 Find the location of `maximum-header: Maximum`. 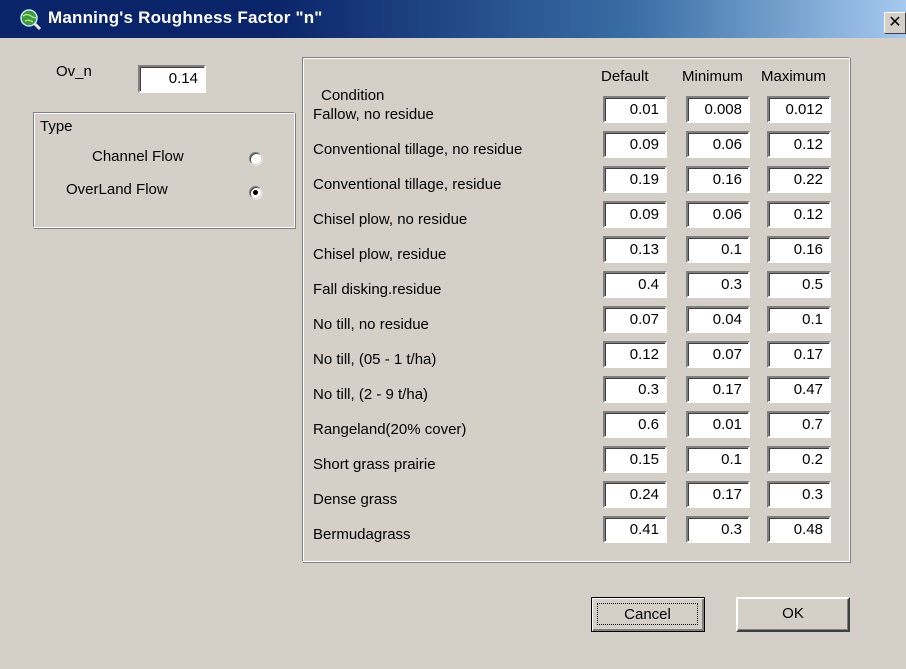

maximum-header: Maximum is located at coordinates (794, 76).